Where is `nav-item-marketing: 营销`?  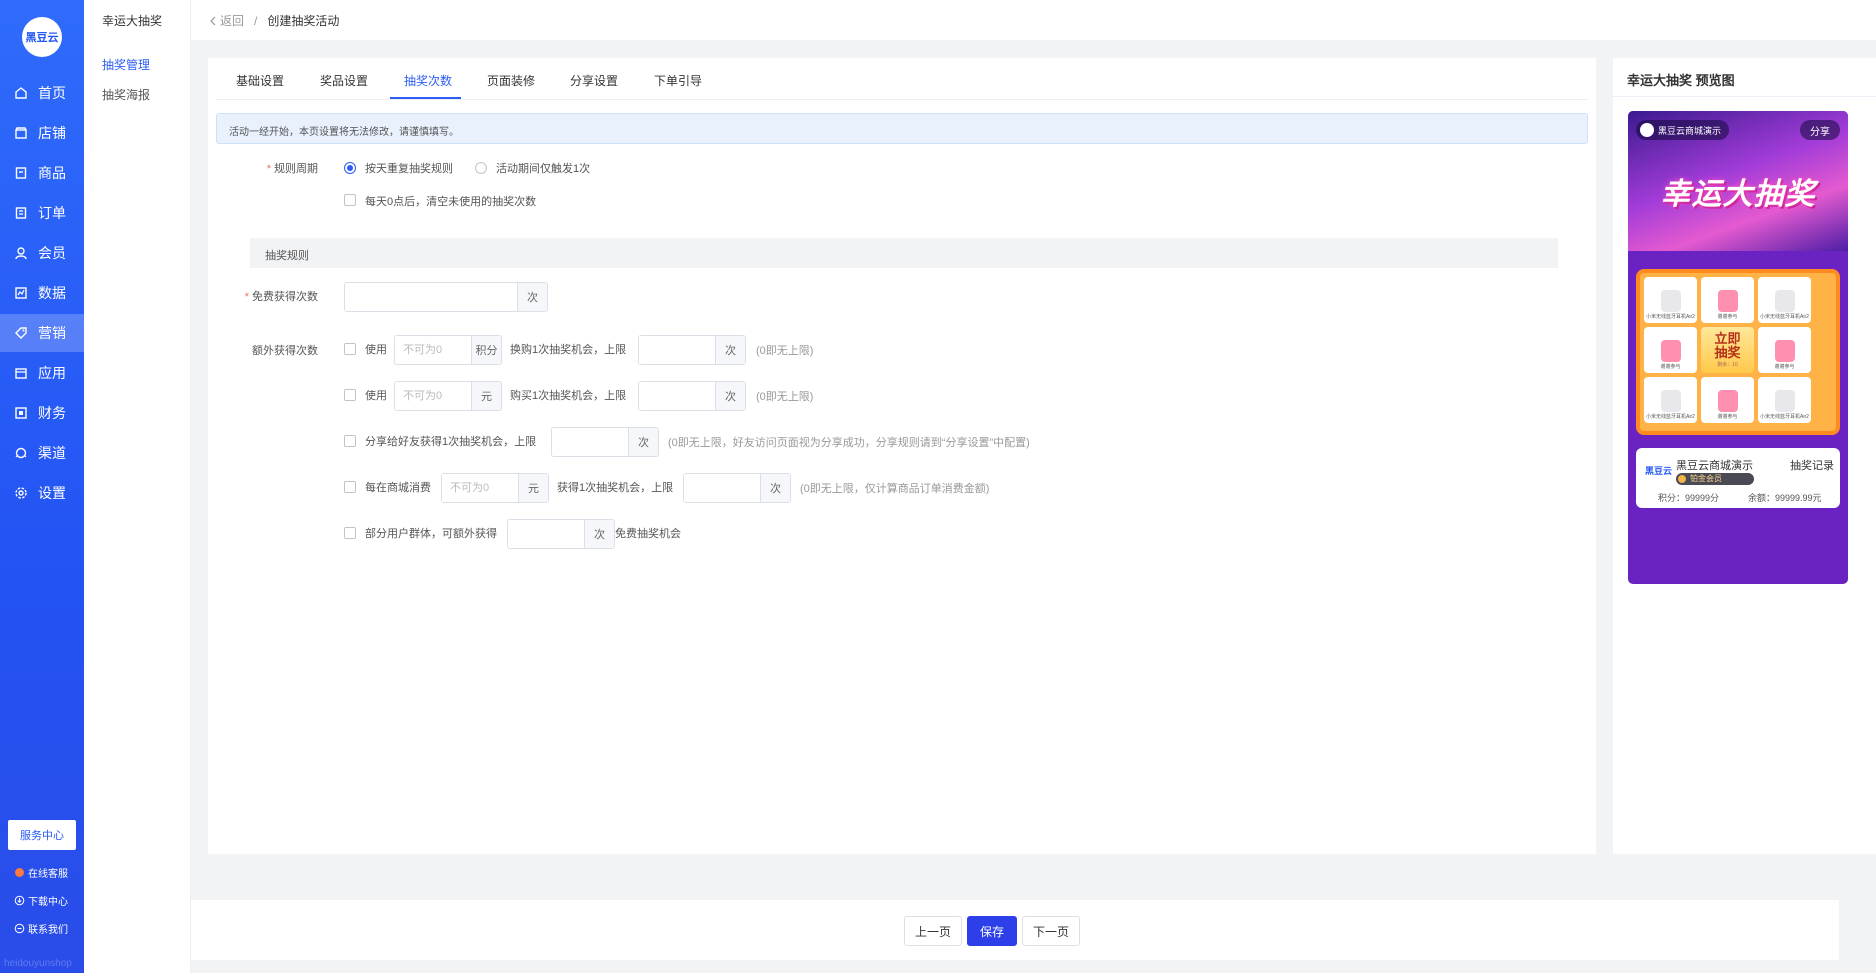 nav-item-marketing: 营销 is located at coordinates (42, 333).